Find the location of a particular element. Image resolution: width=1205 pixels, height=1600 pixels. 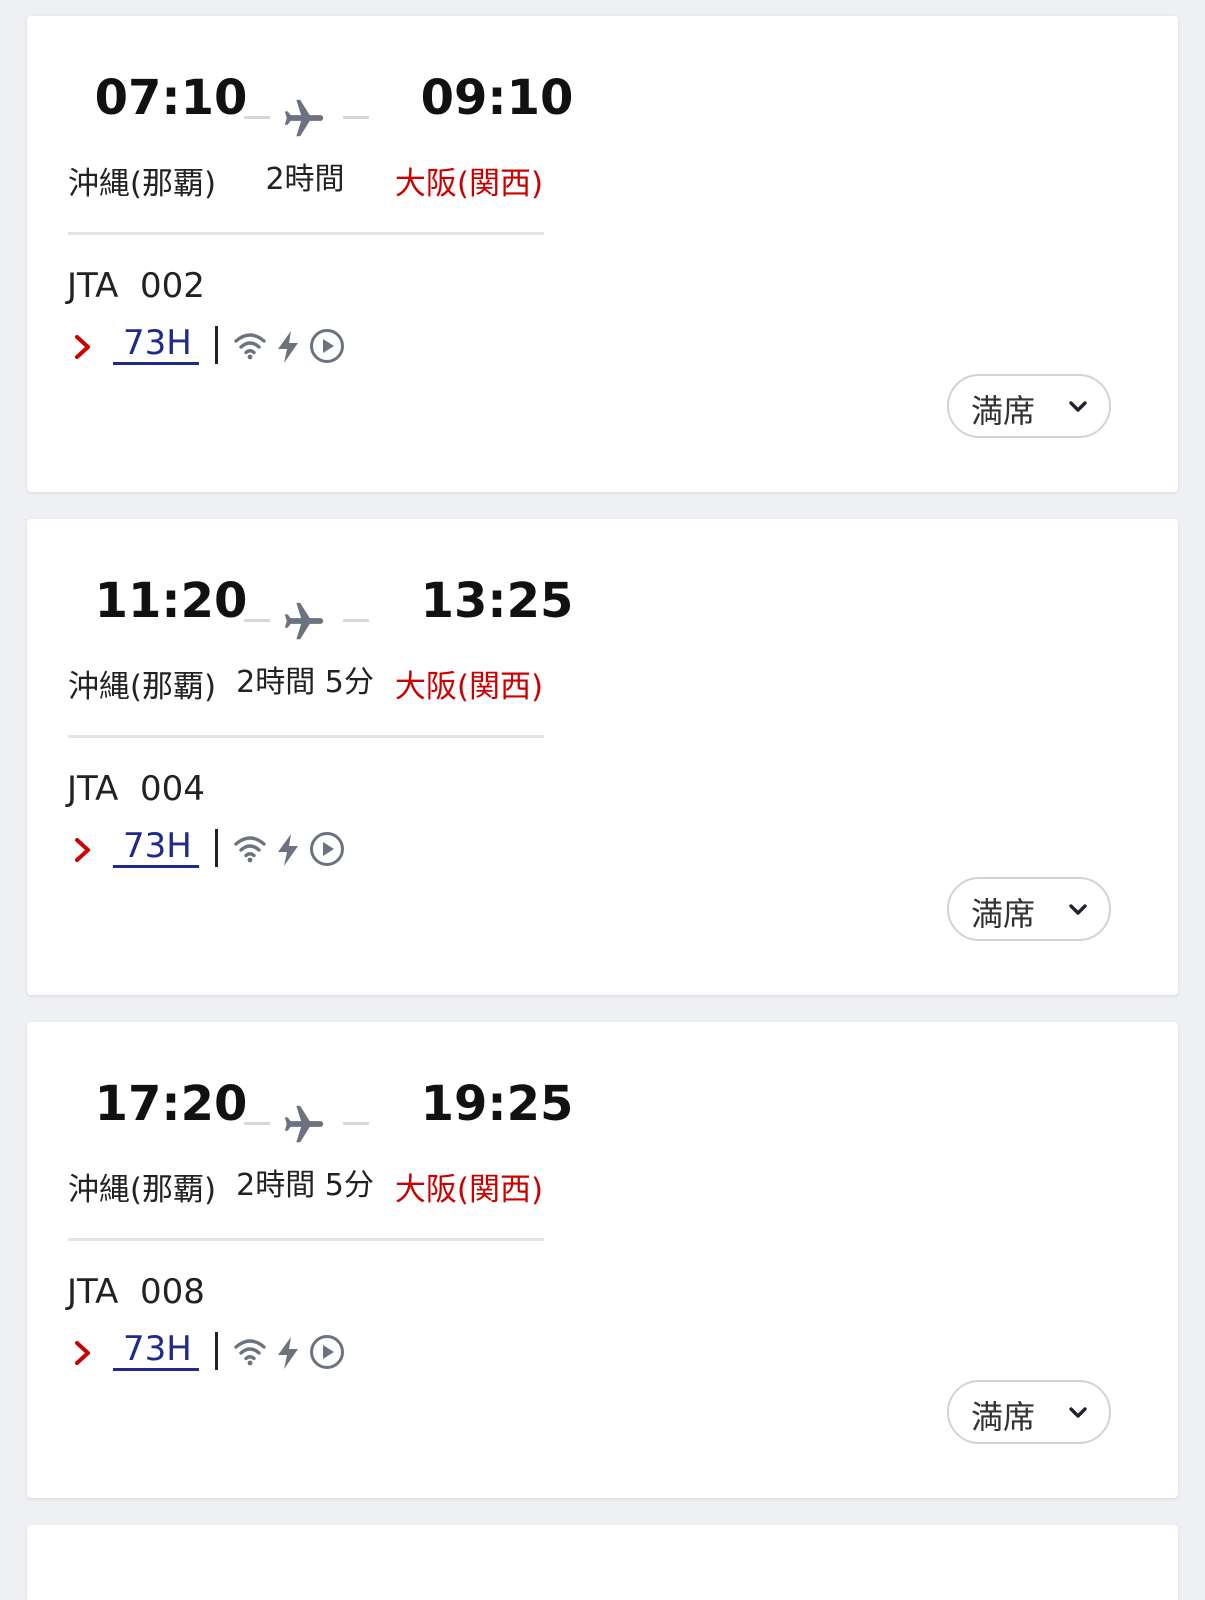

arrival-time: 13:25 is located at coordinates (497, 601).